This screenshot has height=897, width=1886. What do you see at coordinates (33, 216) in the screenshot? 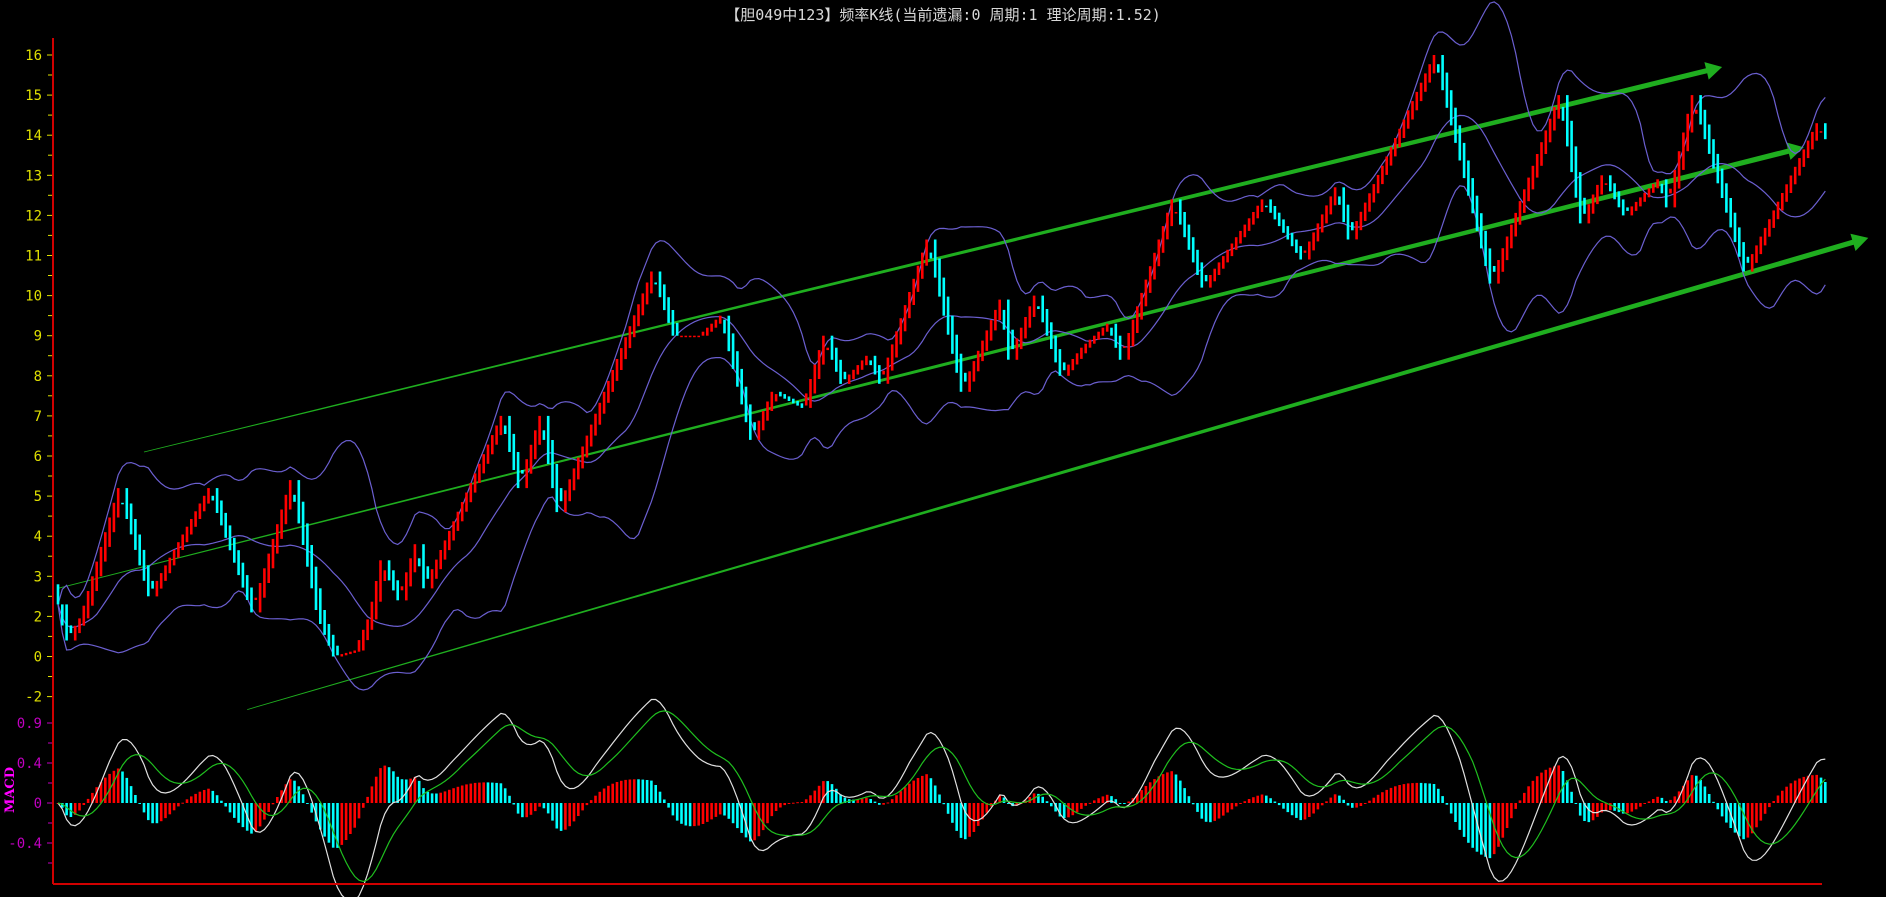
I see `price-tick-label: 12` at bounding box center [33, 216].